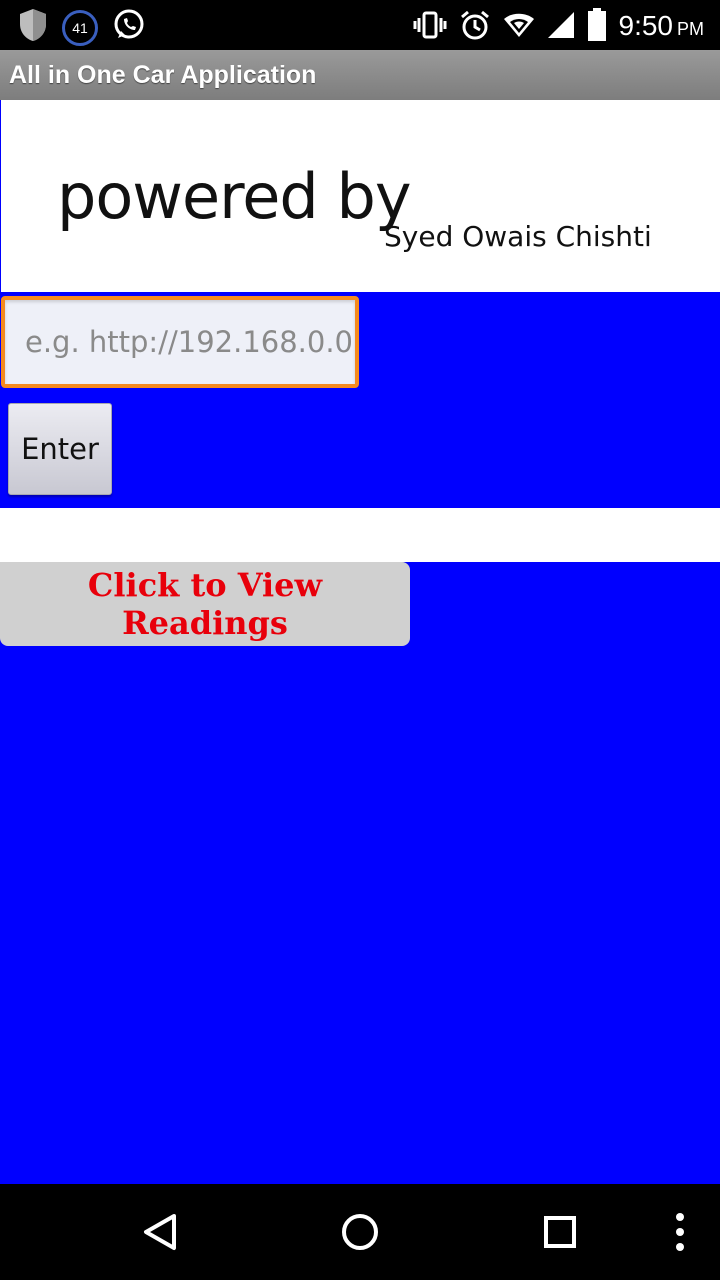 The width and height of the screenshot is (720, 1280). What do you see at coordinates (360, 25) in the screenshot?
I see `status-bar: 41 9:50 PM` at bounding box center [360, 25].